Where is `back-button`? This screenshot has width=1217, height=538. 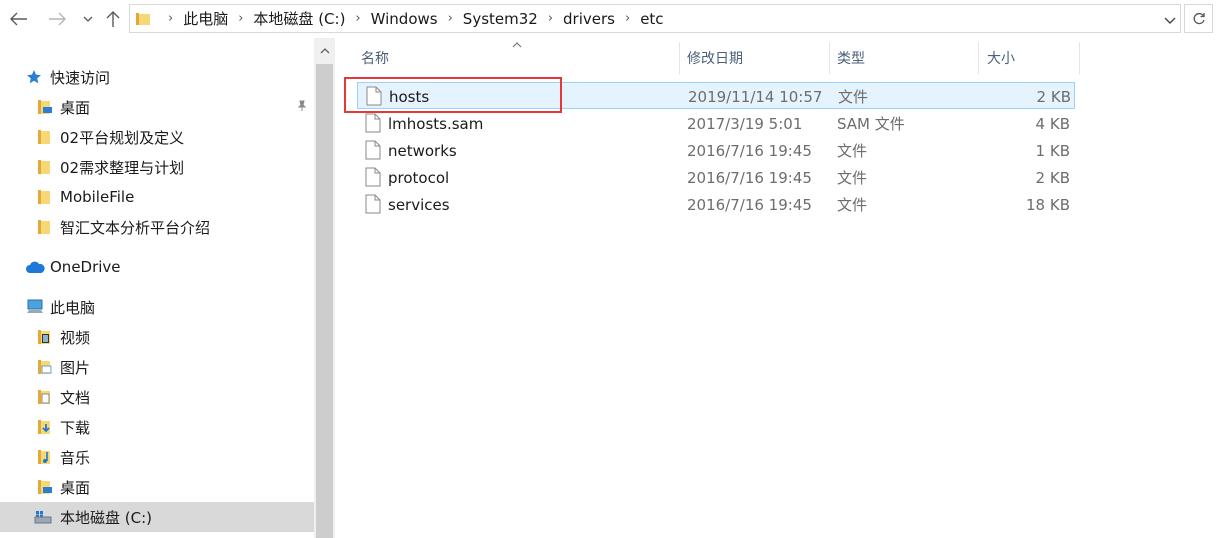
back-button is located at coordinates (19, 19).